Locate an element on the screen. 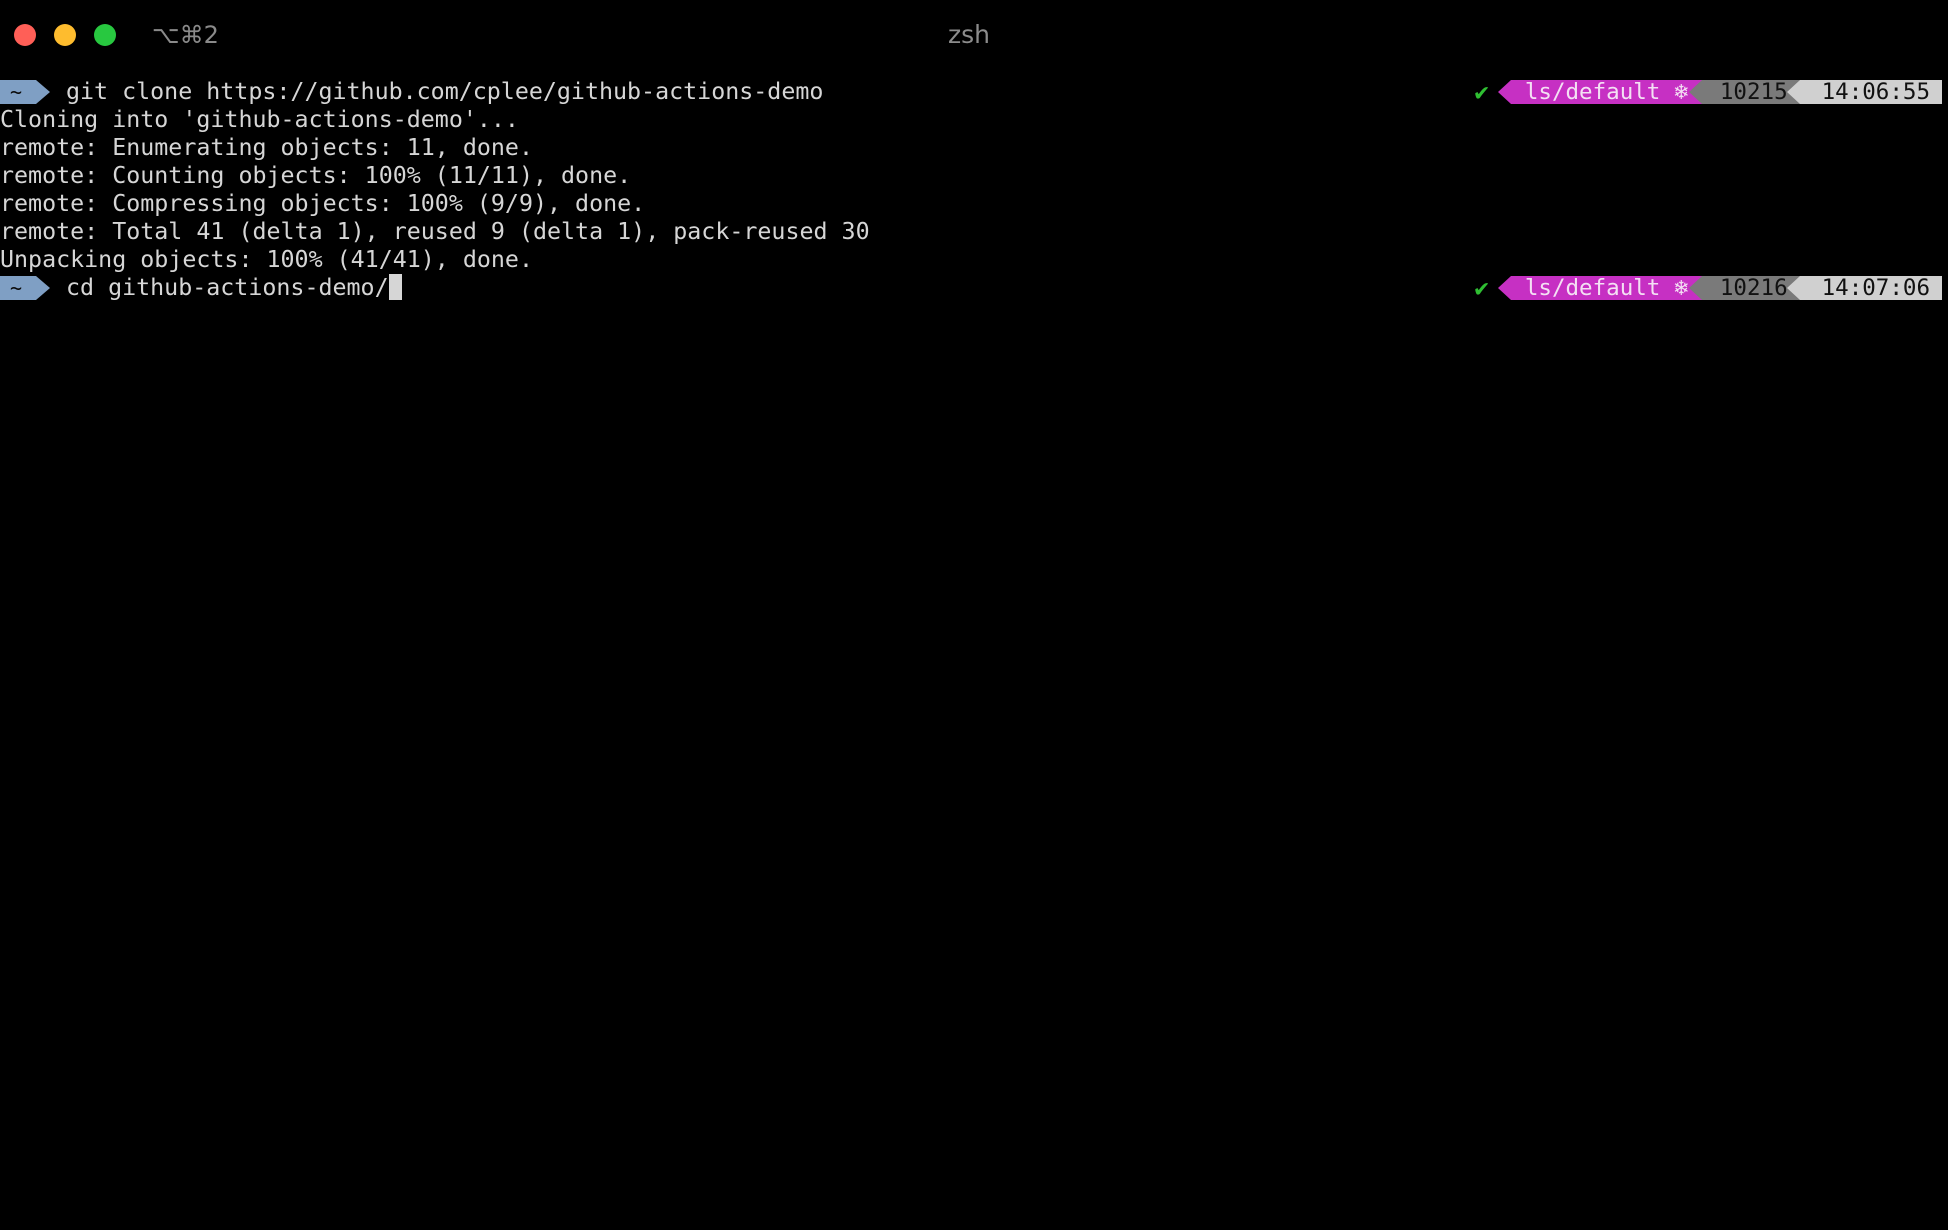 The width and height of the screenshot is (1948, 1230). window-title: zsh is located at coordinates (969, 34).